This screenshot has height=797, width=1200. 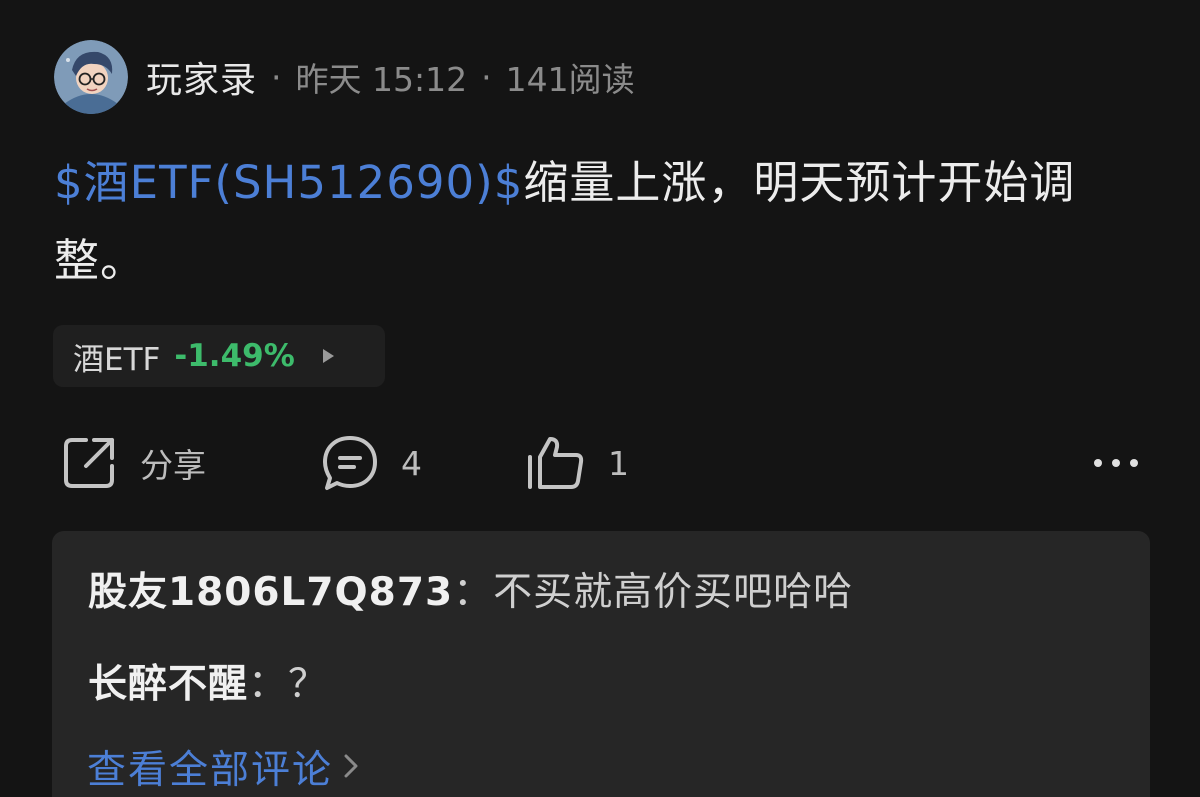 What do you see at coordinates (117, 359) in the screenshot?
I see `quote-chip-name: 酒ETF` at bounding box center [117, 359].